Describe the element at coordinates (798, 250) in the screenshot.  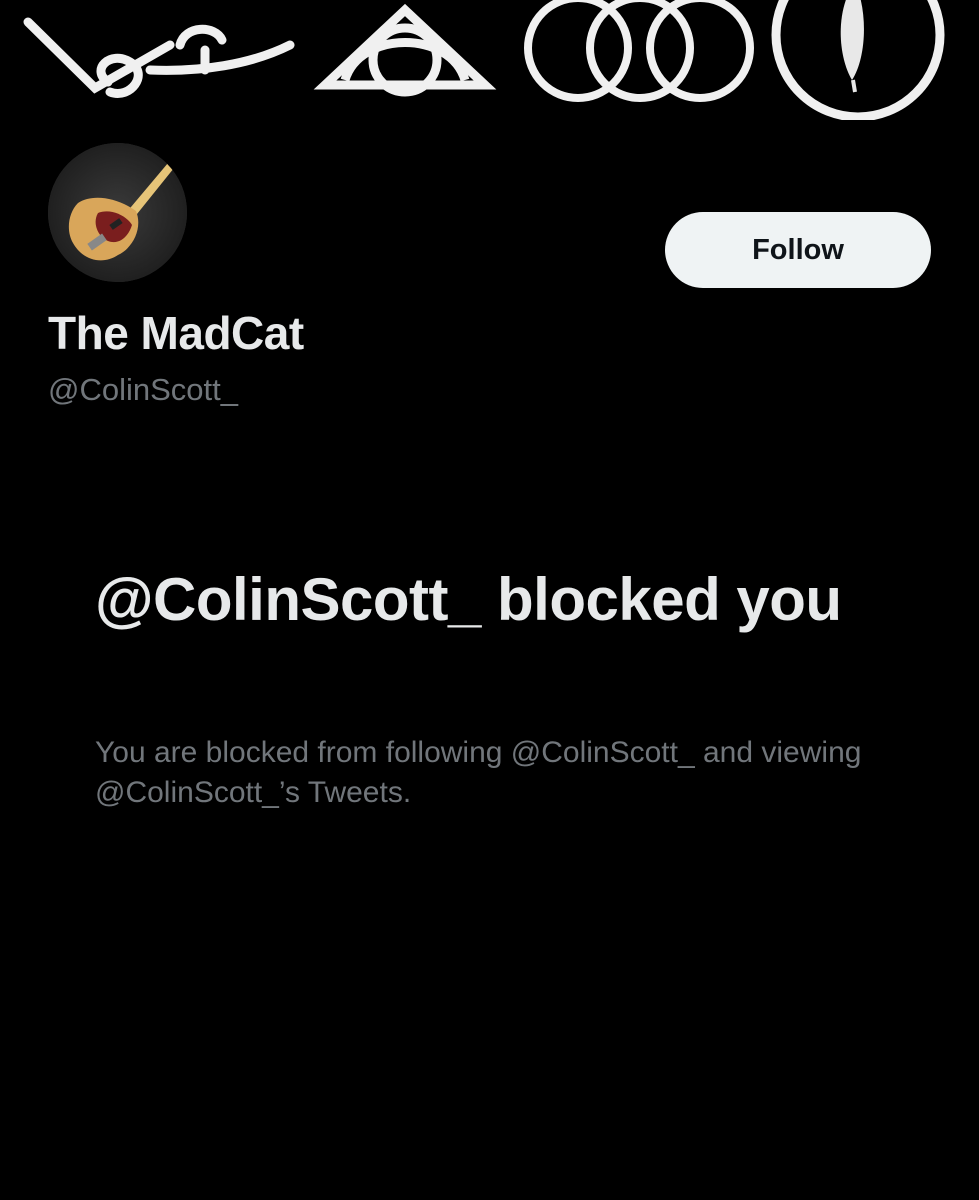
I see `follow-button: Follow` at that location.